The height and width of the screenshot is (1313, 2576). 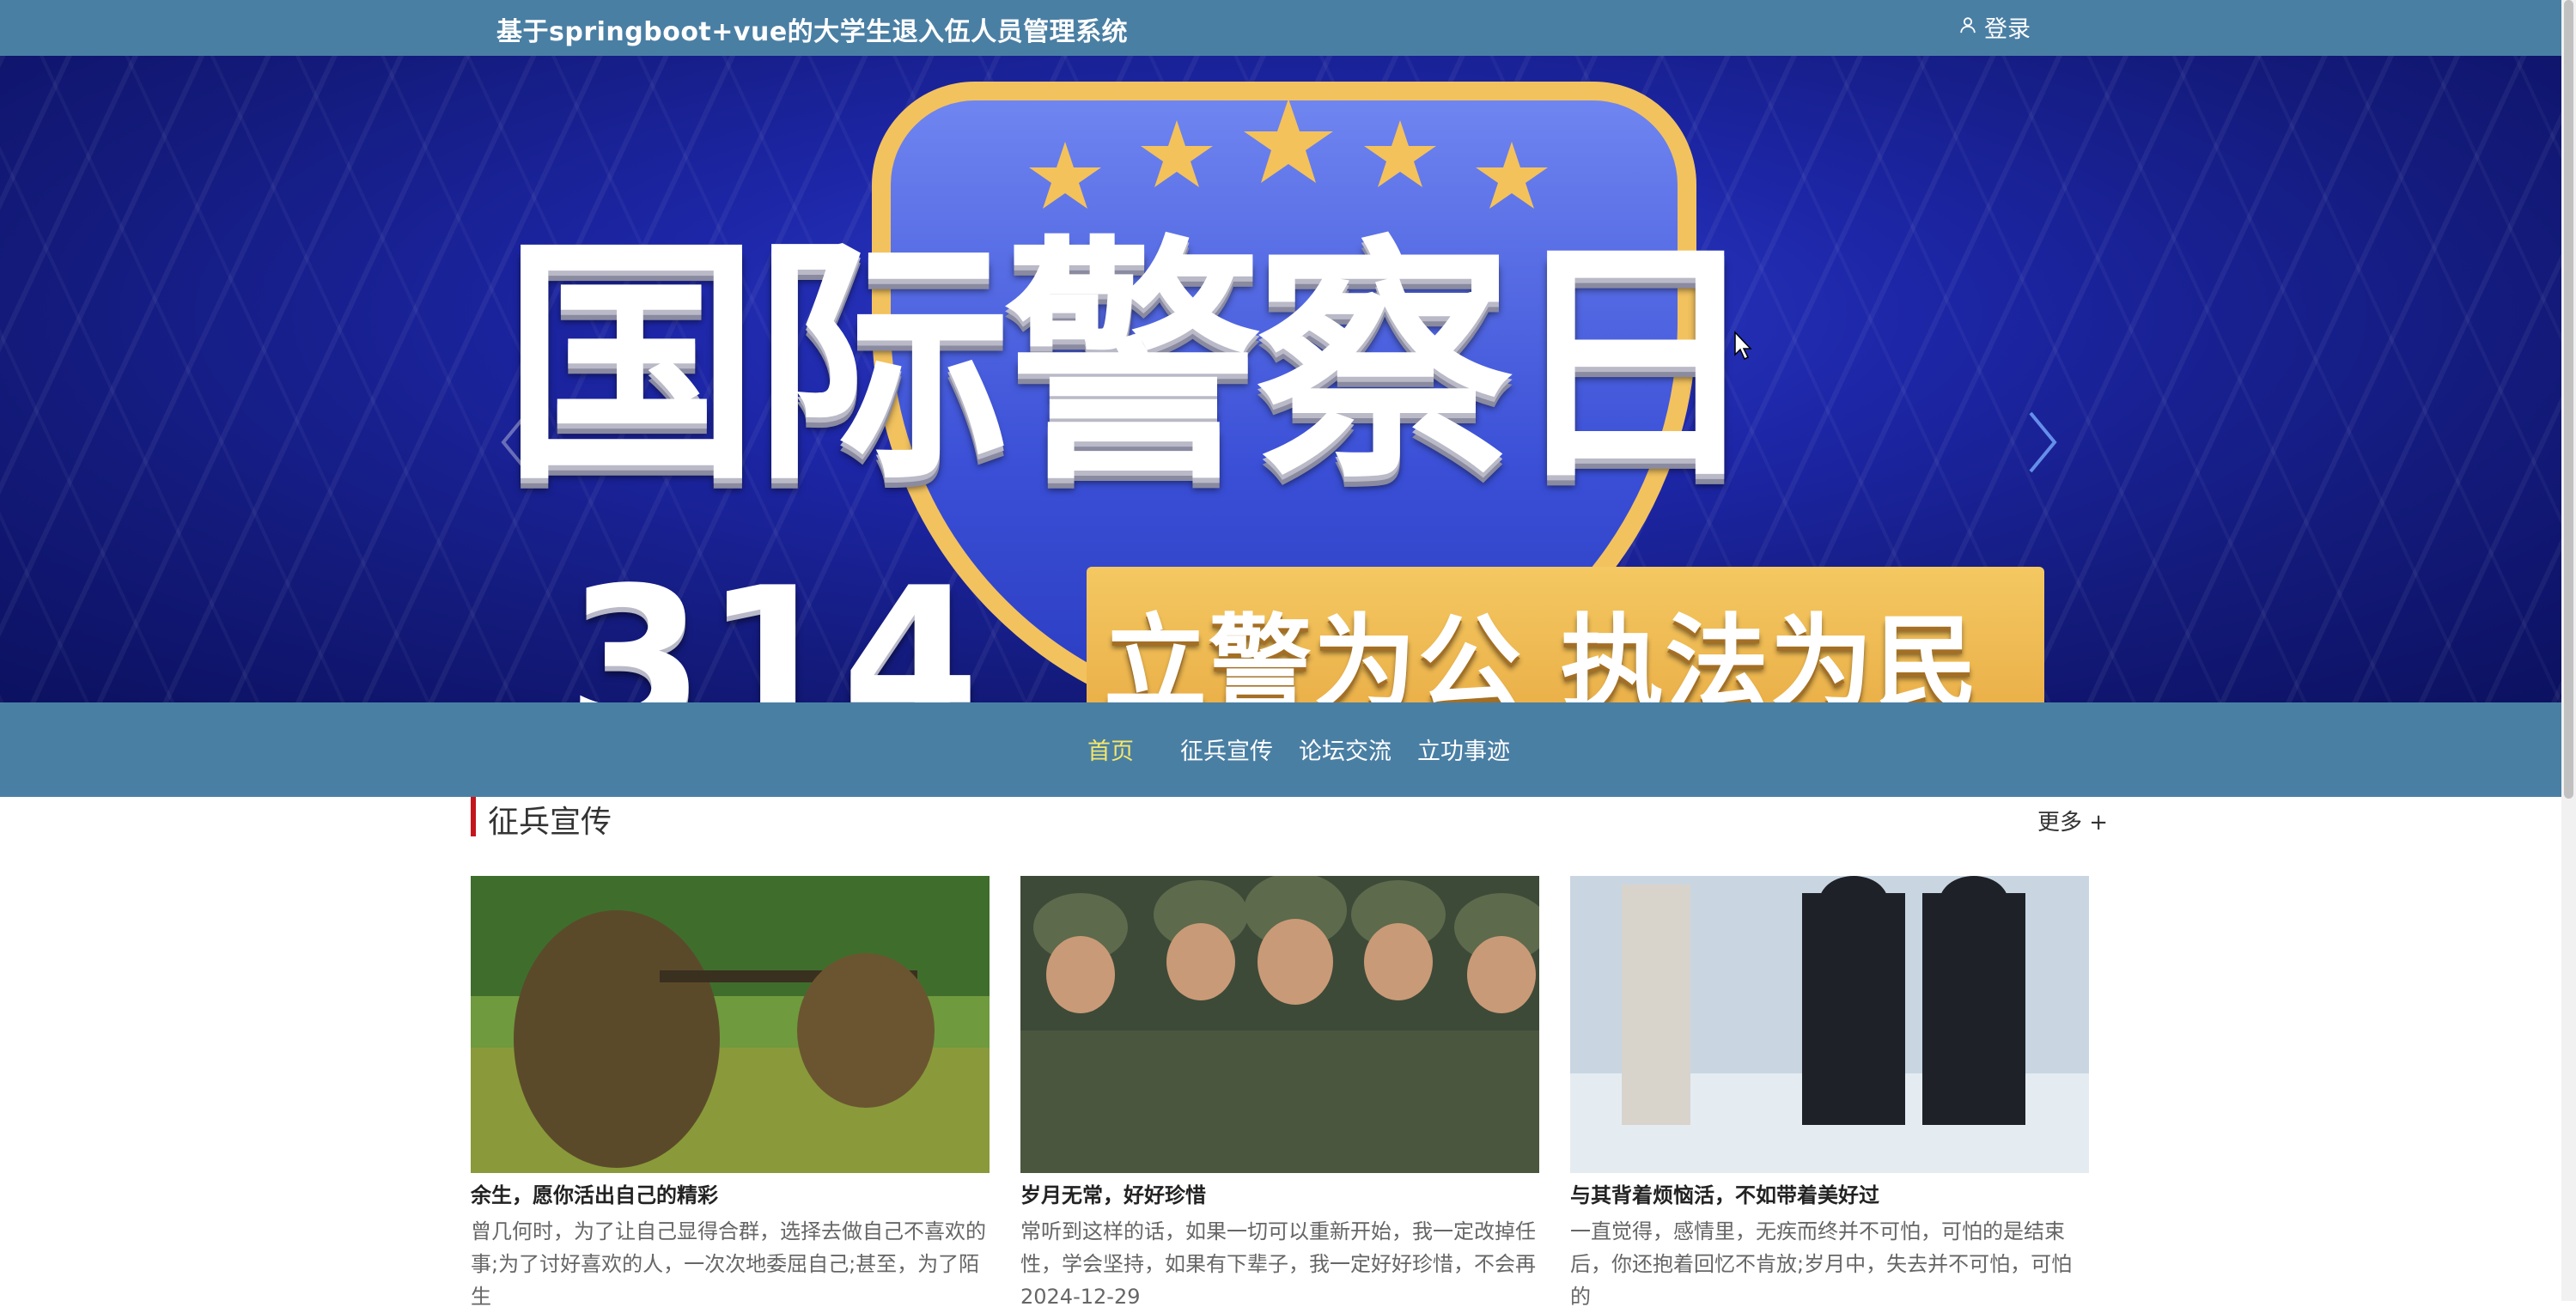 I want to click on card-image-soldiers, so click(x=1279, y=1024).